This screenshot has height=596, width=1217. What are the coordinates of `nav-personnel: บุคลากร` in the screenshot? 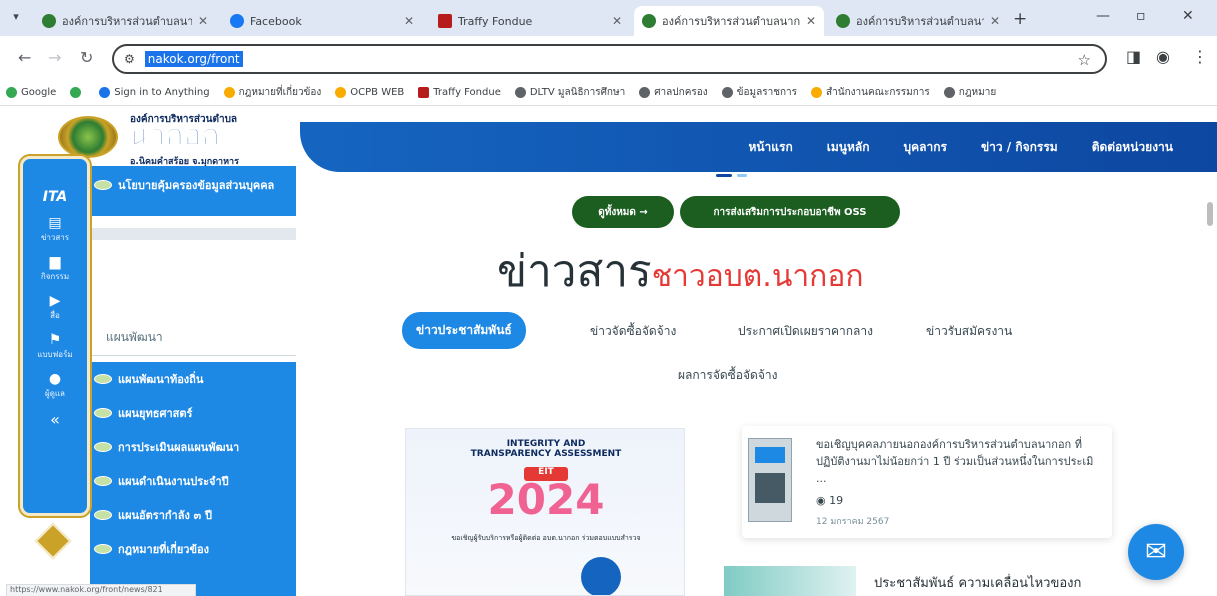 It's located at (924, 147).